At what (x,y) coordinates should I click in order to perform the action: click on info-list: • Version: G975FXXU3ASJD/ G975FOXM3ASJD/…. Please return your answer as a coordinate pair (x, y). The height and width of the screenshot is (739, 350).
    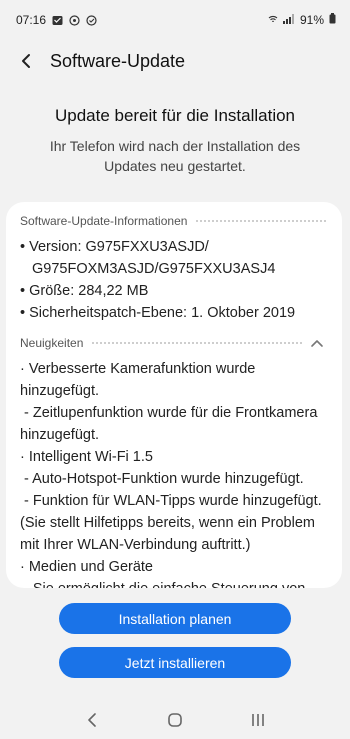
    Looking at the image, I should click on (174, 280).